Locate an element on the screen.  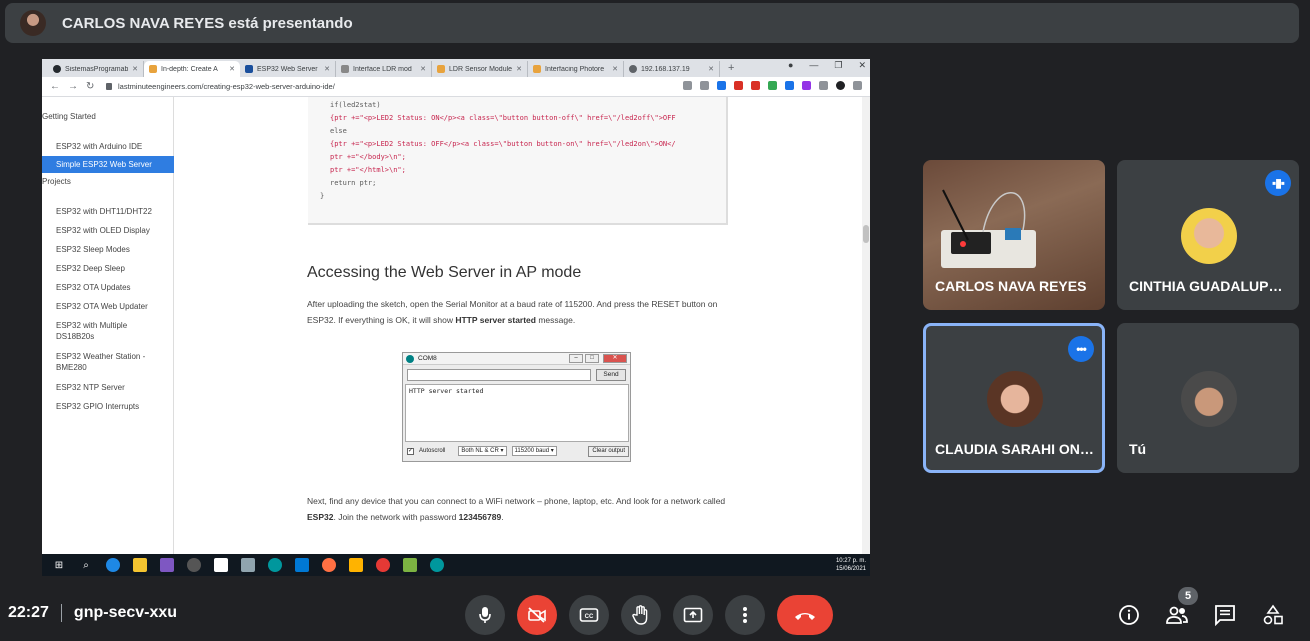
raise-hand-button is located at coordinates (641, 615).